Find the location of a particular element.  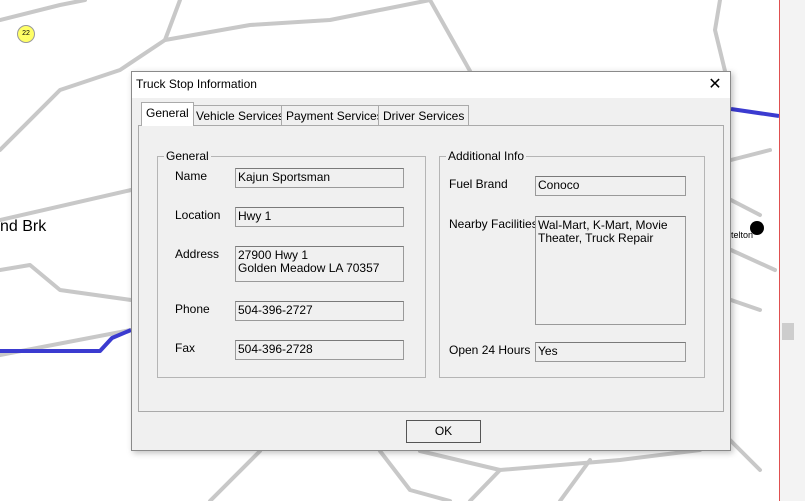

address-field: 27900 Hwy 1 Golden Meadow LA 70357 is located at coordinates (319, 264).